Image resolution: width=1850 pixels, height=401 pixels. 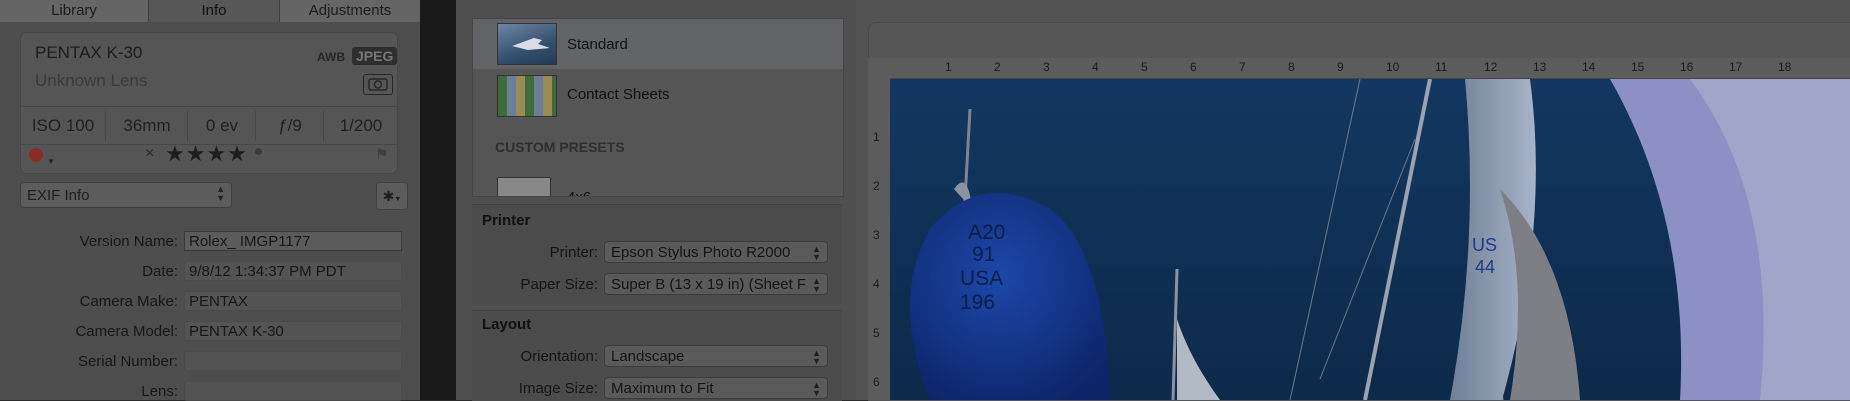 What do you see at coordinates (1340, 67) in the screenshot?
I see `ruler-top-label: 9` at bounding box center [1340, 67].